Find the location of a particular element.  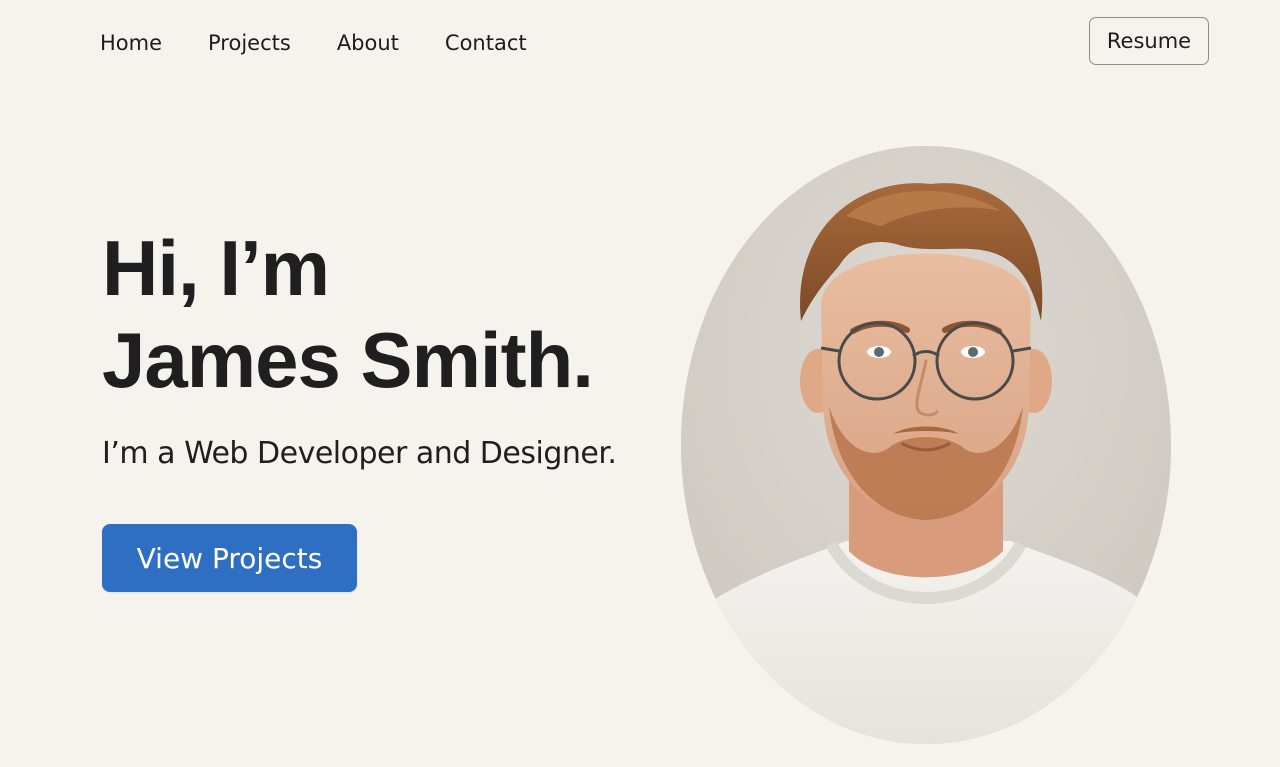

nav-item-contact: Contact is located at coordinates (486, 43).